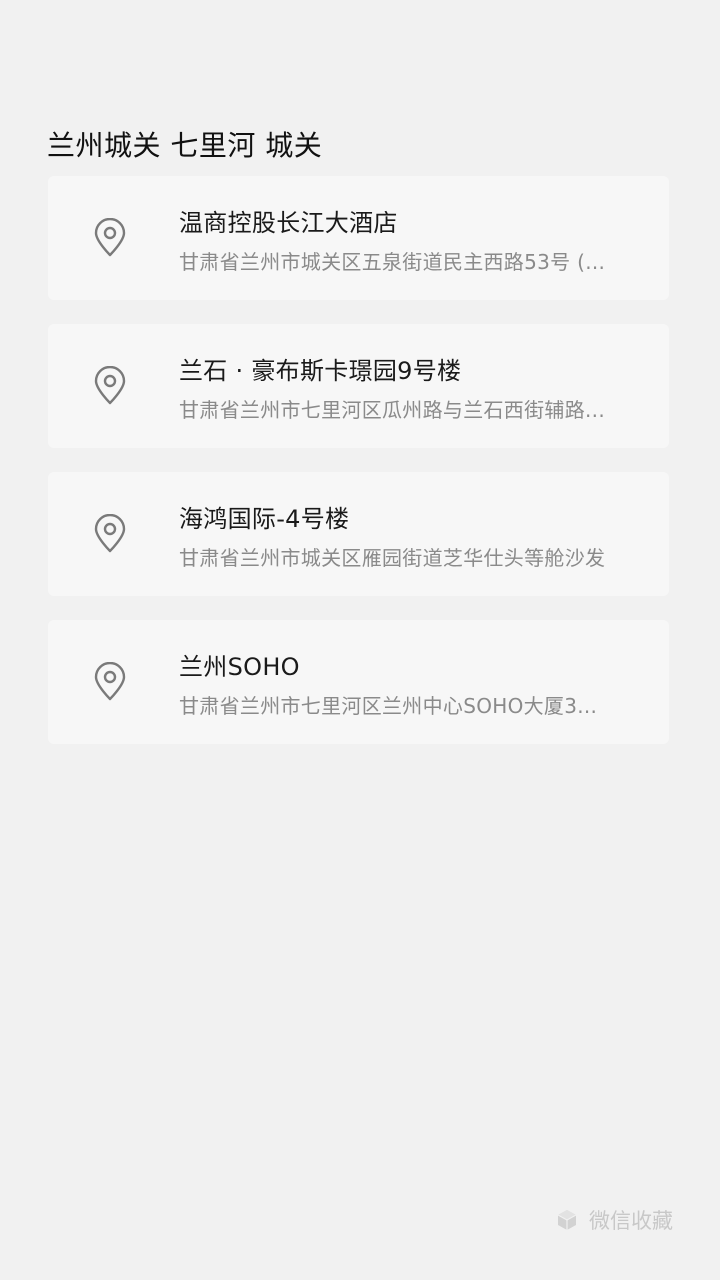  What do you see at coordinates (392, 558) in the screenshot?
I see `place-address: 甘肃省兰州市城关区雁园街道芝华仕头等舱沙发` at bounding box center [392, 558].